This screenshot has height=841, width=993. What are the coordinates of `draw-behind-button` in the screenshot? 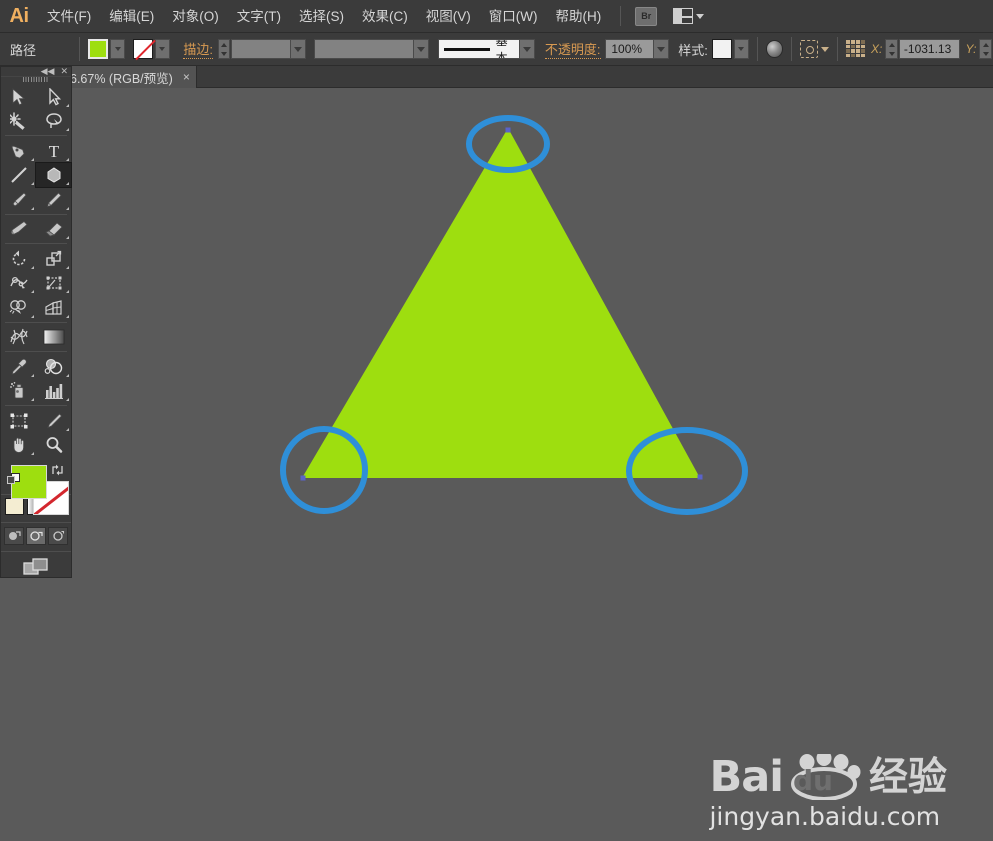 It's located at (36, 536).